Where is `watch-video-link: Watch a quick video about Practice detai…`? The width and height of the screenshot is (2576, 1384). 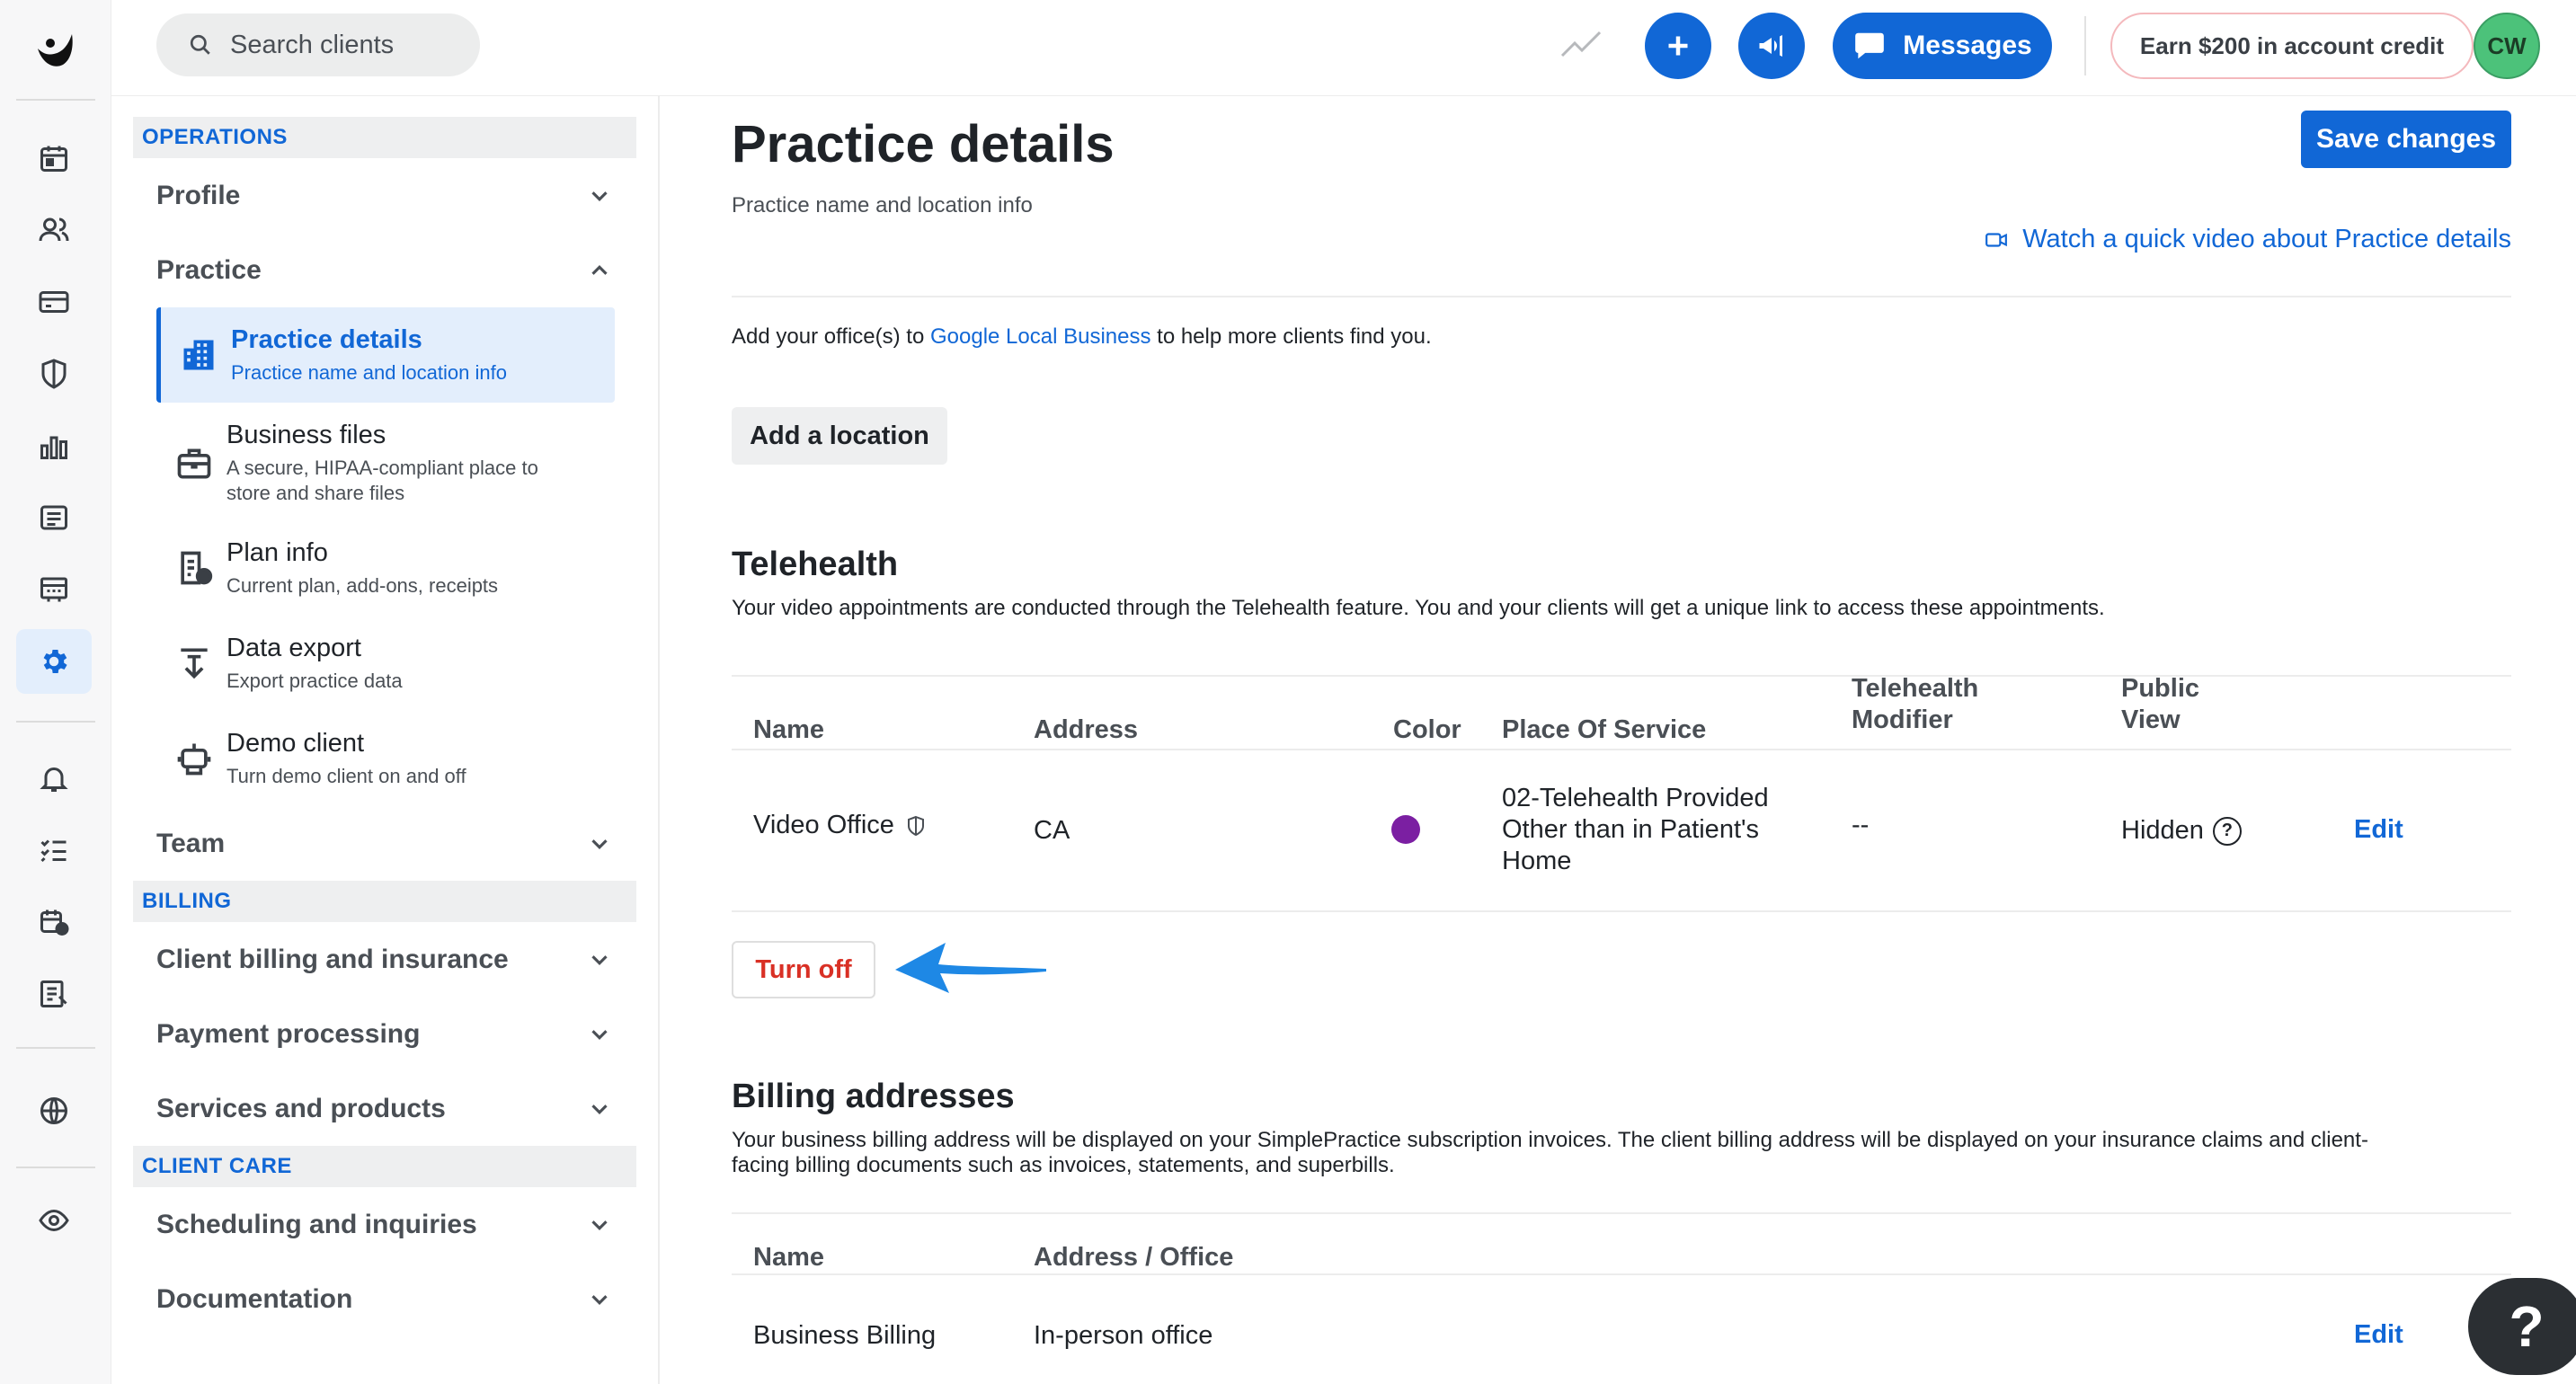 watch-video-link: Watch a quick video about Practice detai… is located at coordinates (2248, 239).